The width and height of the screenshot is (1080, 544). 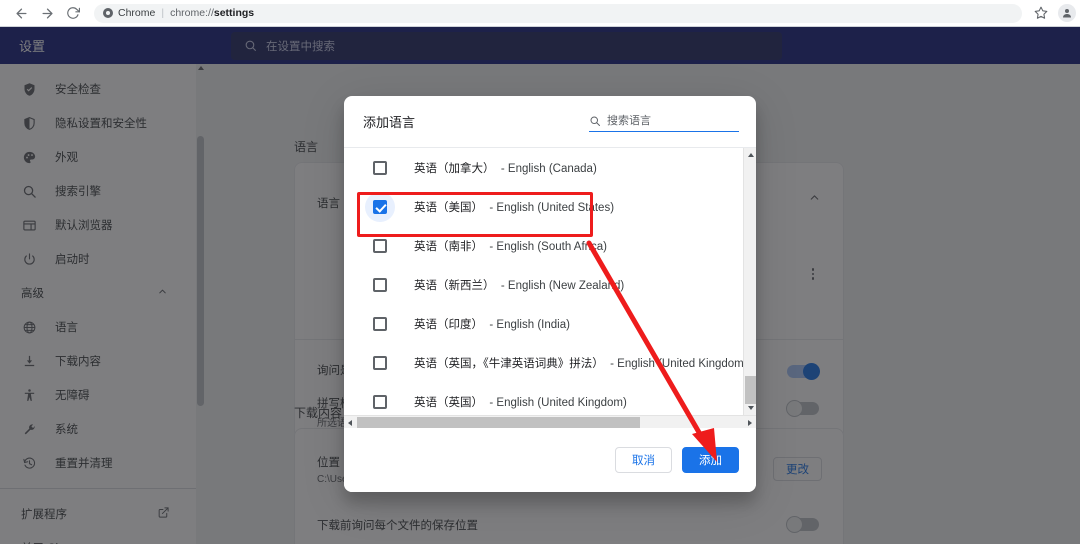 What do you see at coordinates (212, 13) in the screenshot?
I see `address-bar-url: chrome://settings` at bounding box center [212, 13].